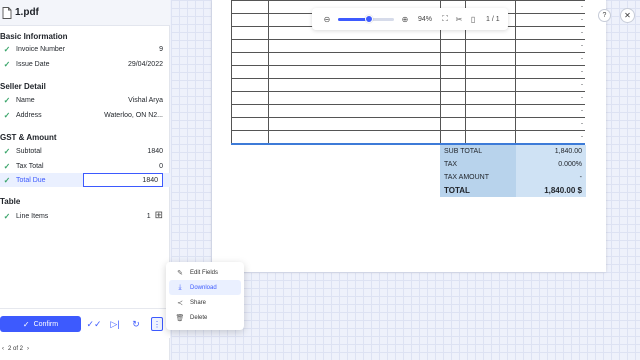 Image resolution: width=640 pixels, height=360 pixels. I want to click on field-total-due: ✓ Total Due 1840, so click(85, 180).